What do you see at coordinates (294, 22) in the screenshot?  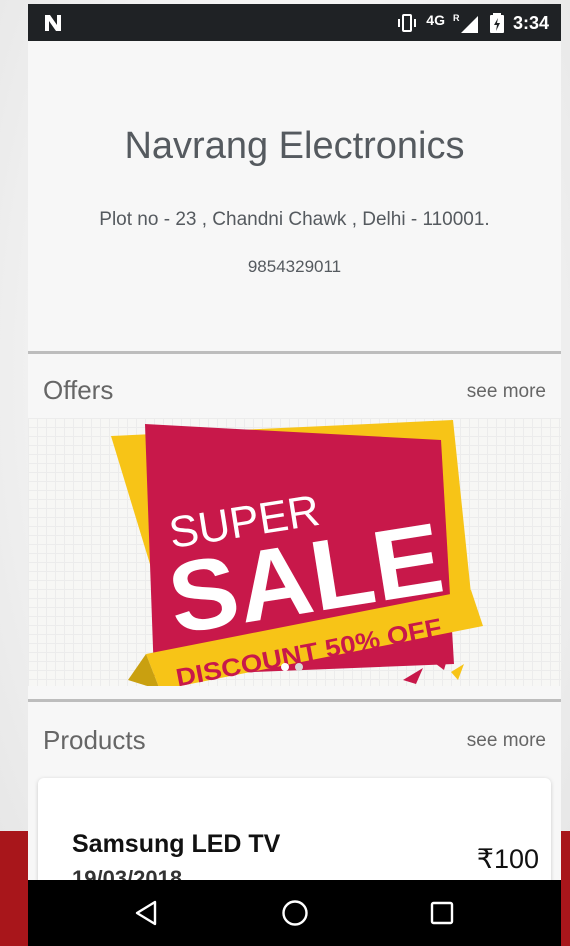 I see `status-bar: 4G R 3:34` at bounding box center [294, 22].